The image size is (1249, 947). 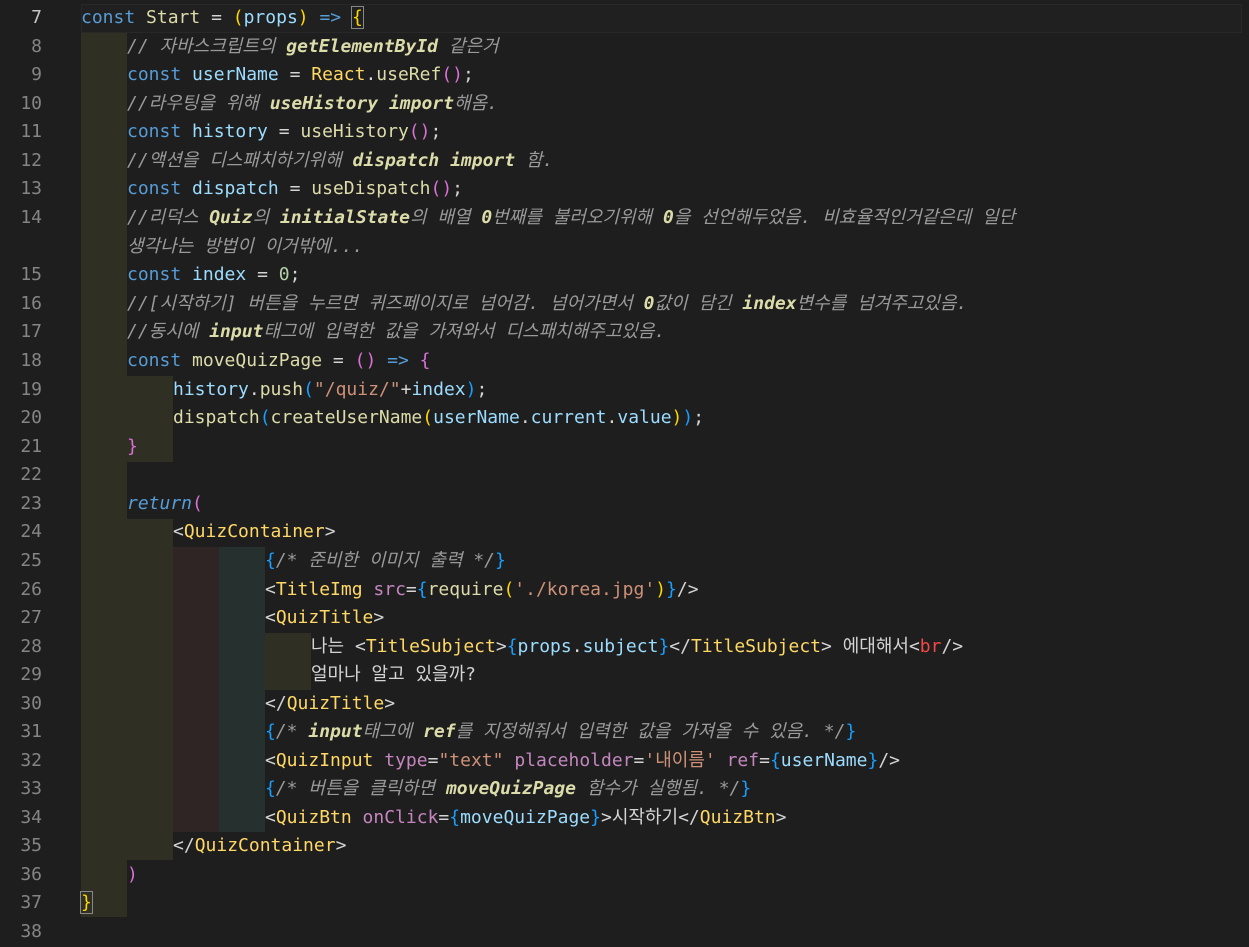 What do you see at coordinates (31, 474) in the screenshot?
I see `line-number: 22` at bounding box center [31, 474].